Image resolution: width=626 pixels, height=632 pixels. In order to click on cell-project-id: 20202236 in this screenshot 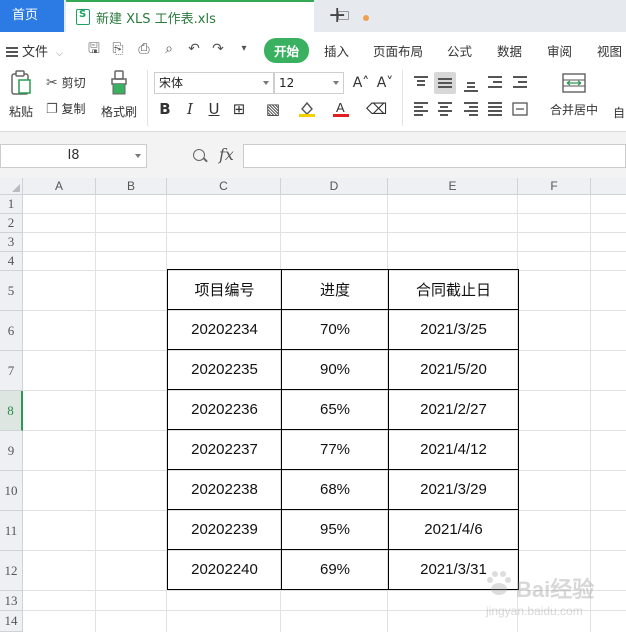, I will do `click(224, 409)`.